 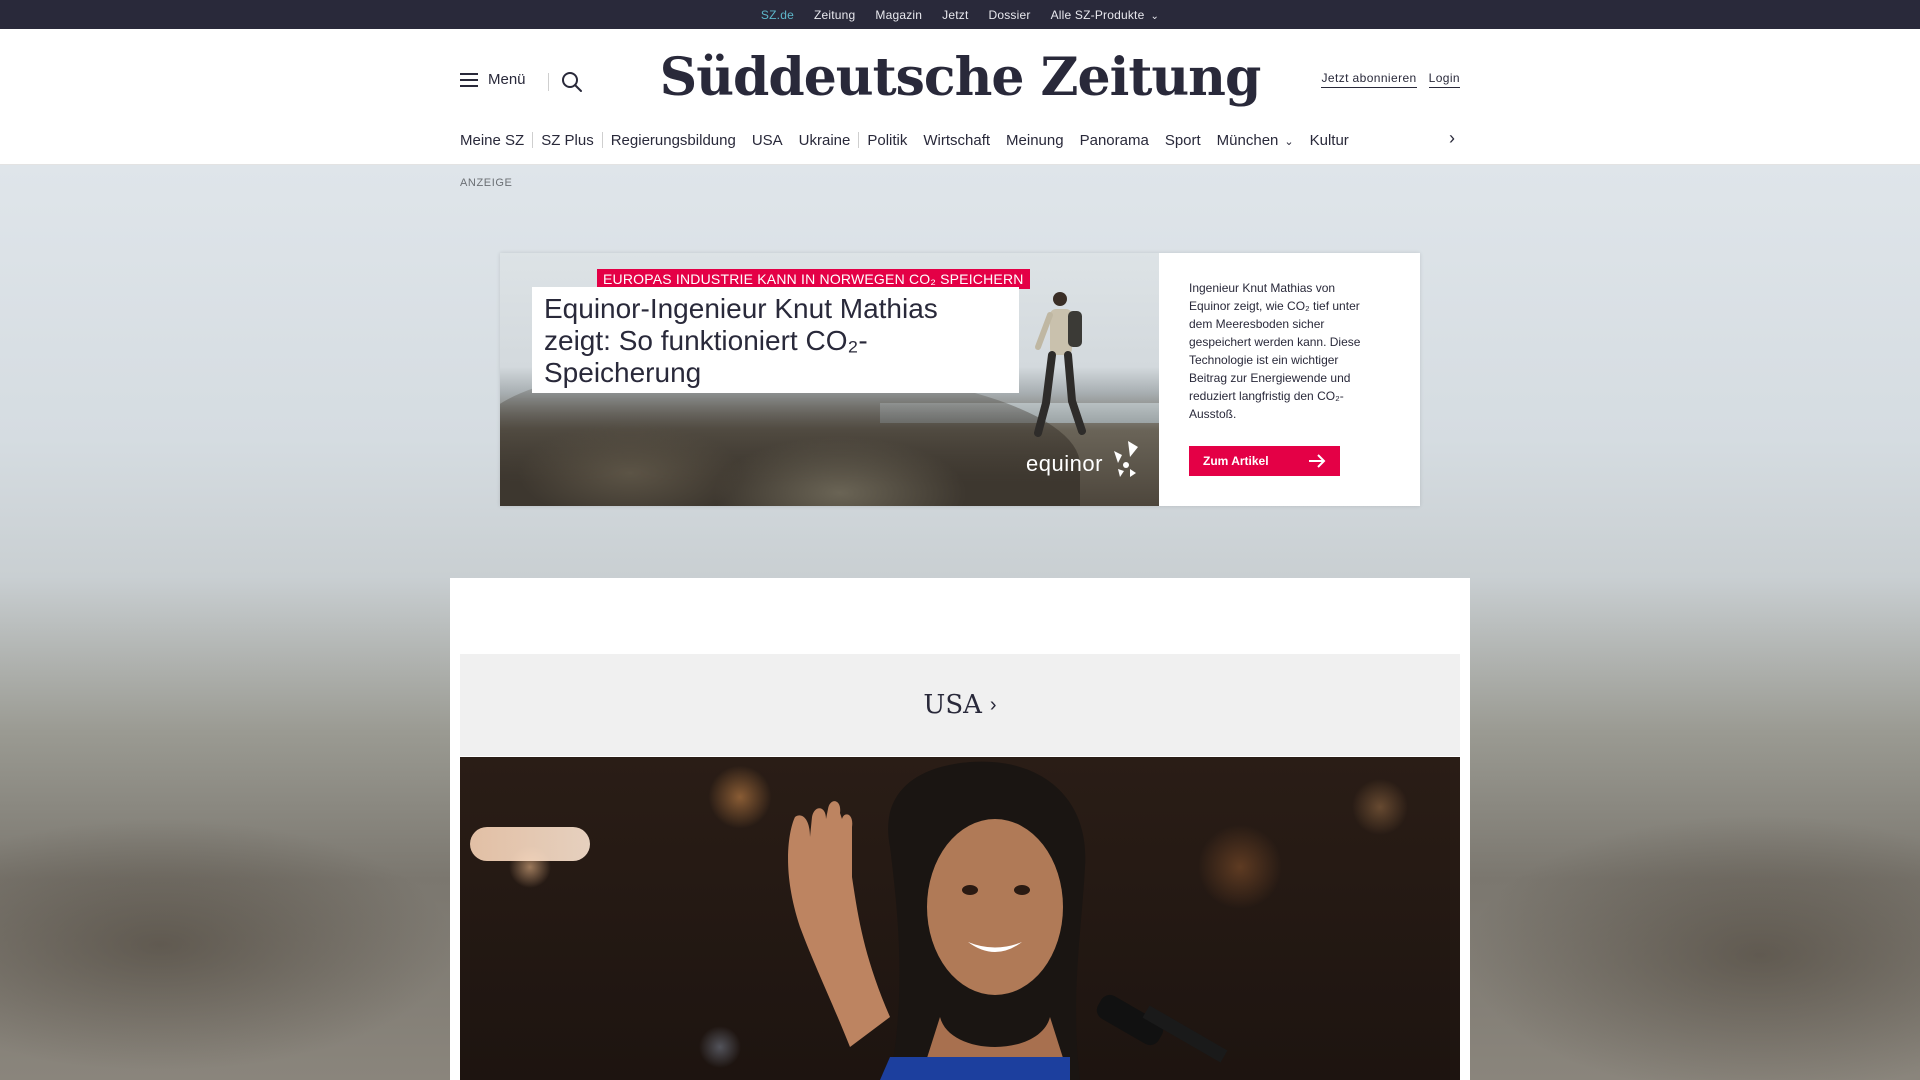 What do you see at coordinates (1008, 920) in the screenshot?
I see `hero-person-figure` at bounding box center [1008, 920].